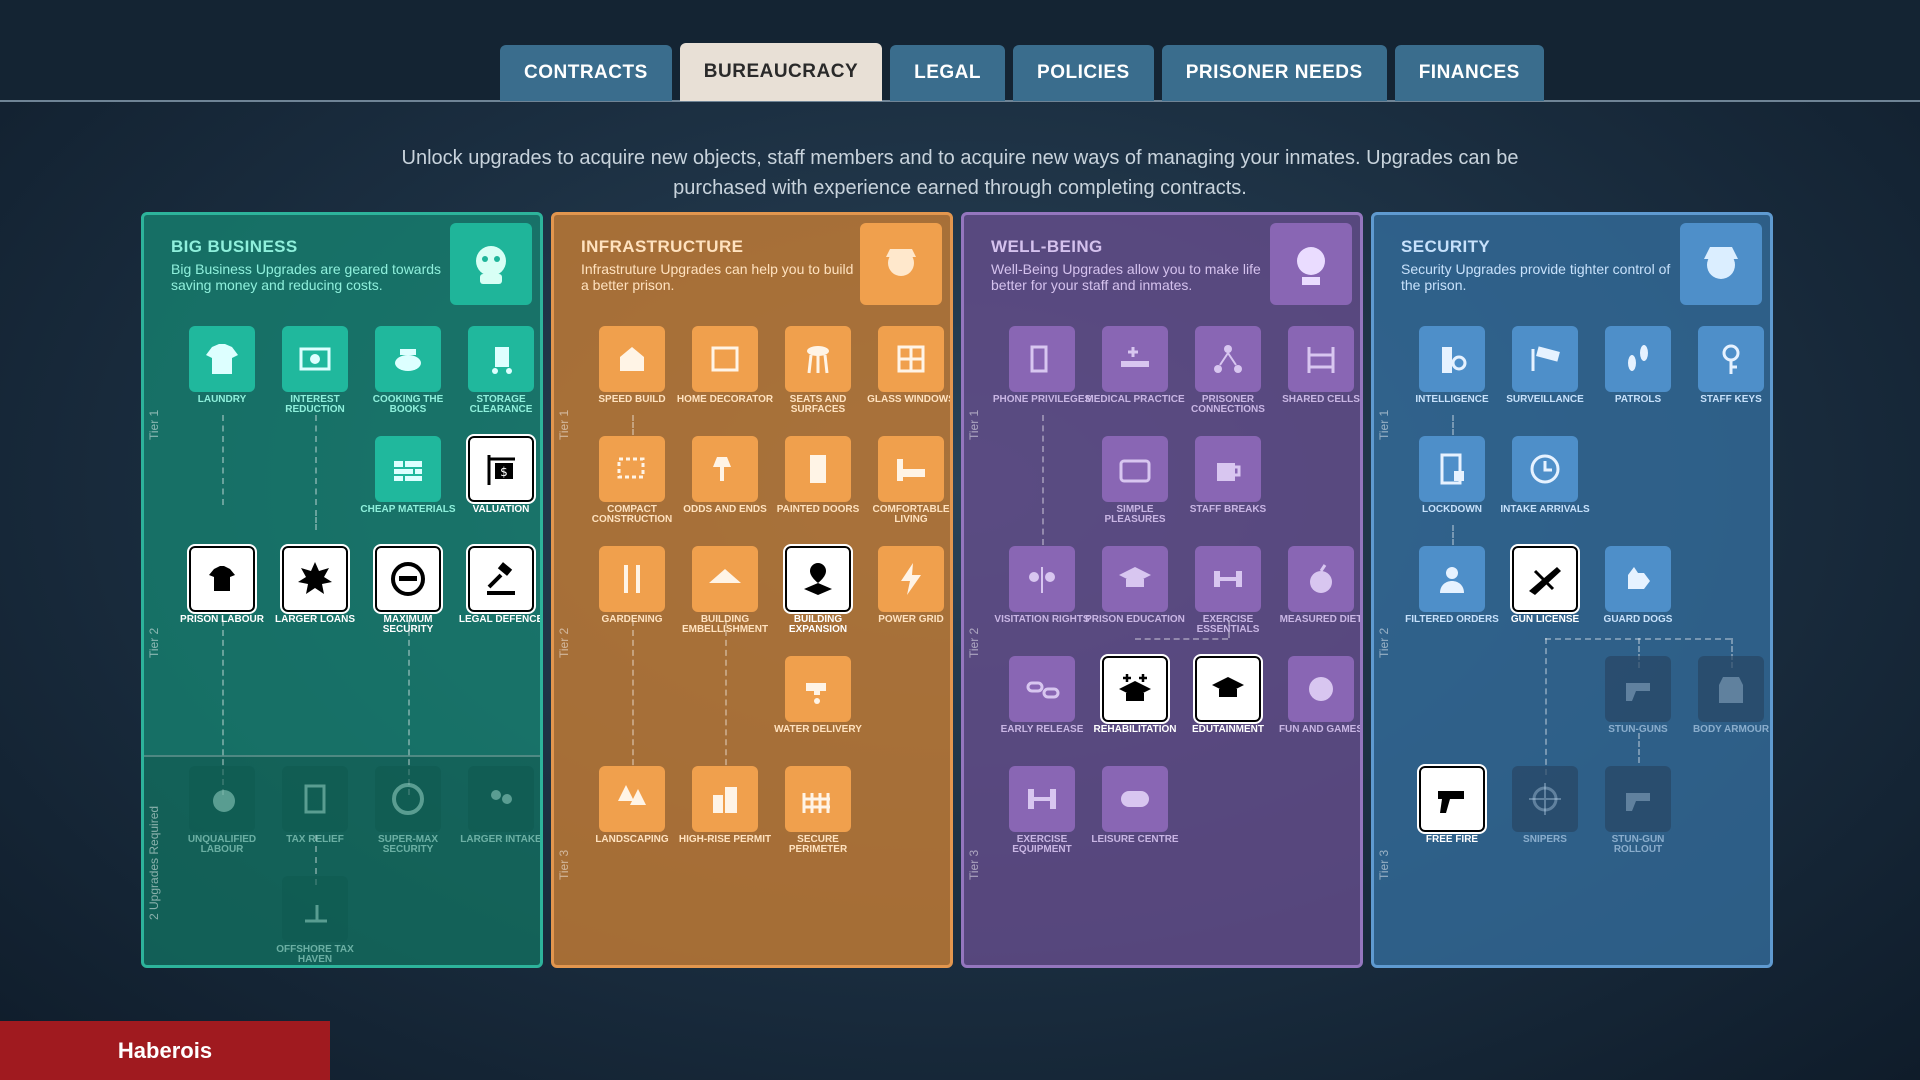 This screenshot has height=1080, width=1920. I want to click on upgrade-staff-breaks: STAFF BREAKS, so click(1228, 475).